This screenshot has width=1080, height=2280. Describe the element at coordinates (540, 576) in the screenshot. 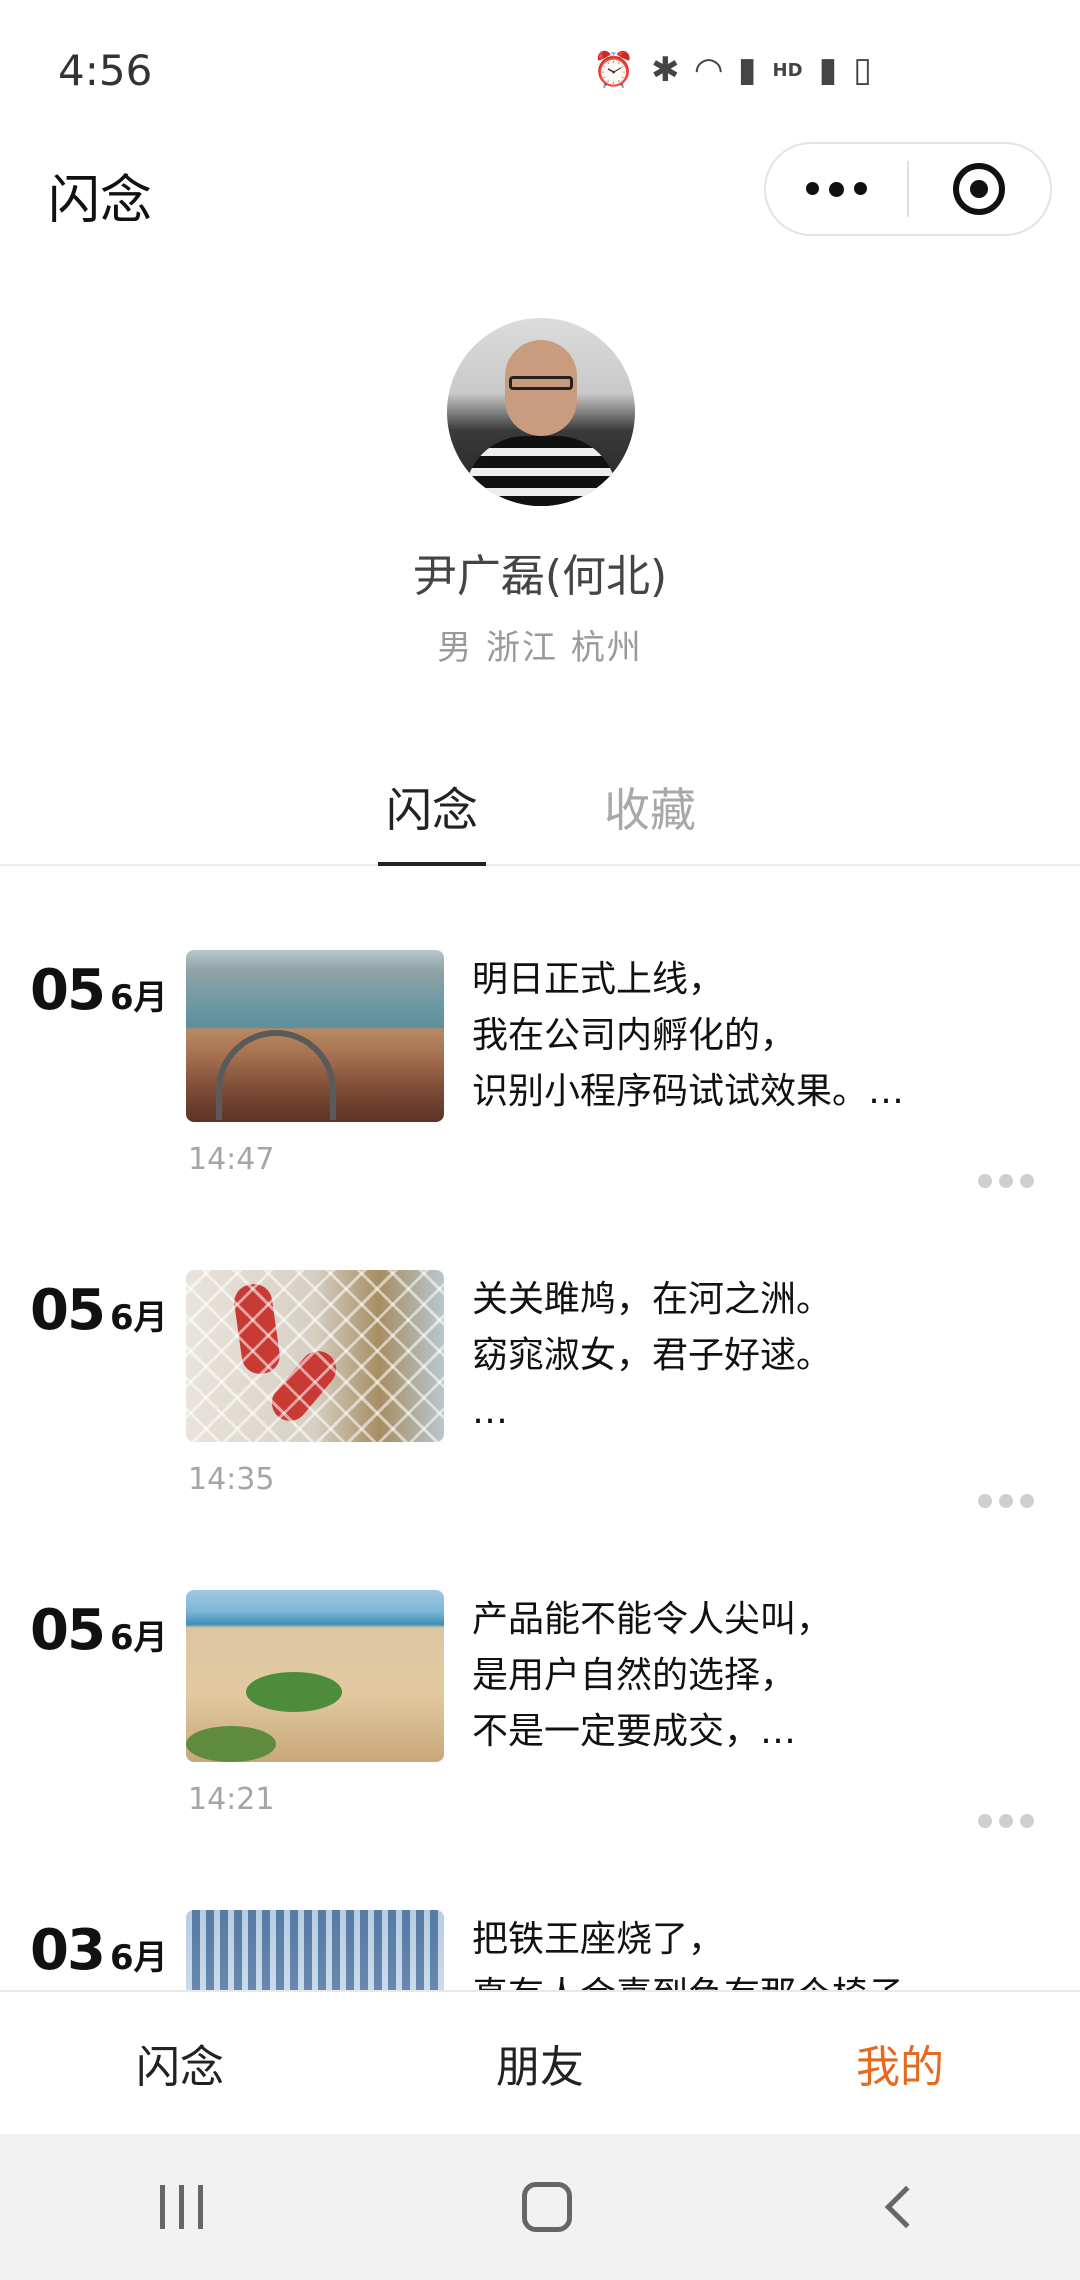

I see `profile-name: 尹广磊(何北)` at that location.